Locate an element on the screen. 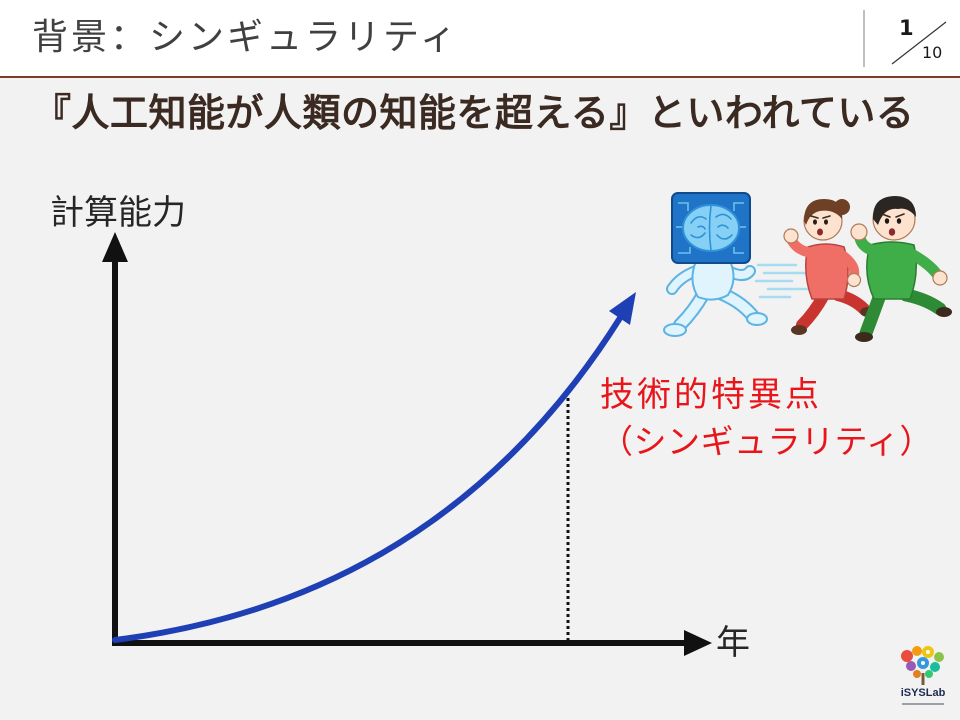 Image resolution: width=960 pixels, height=720 pixels. growth-curve-arrowhead is located at coordinates (622, 308).